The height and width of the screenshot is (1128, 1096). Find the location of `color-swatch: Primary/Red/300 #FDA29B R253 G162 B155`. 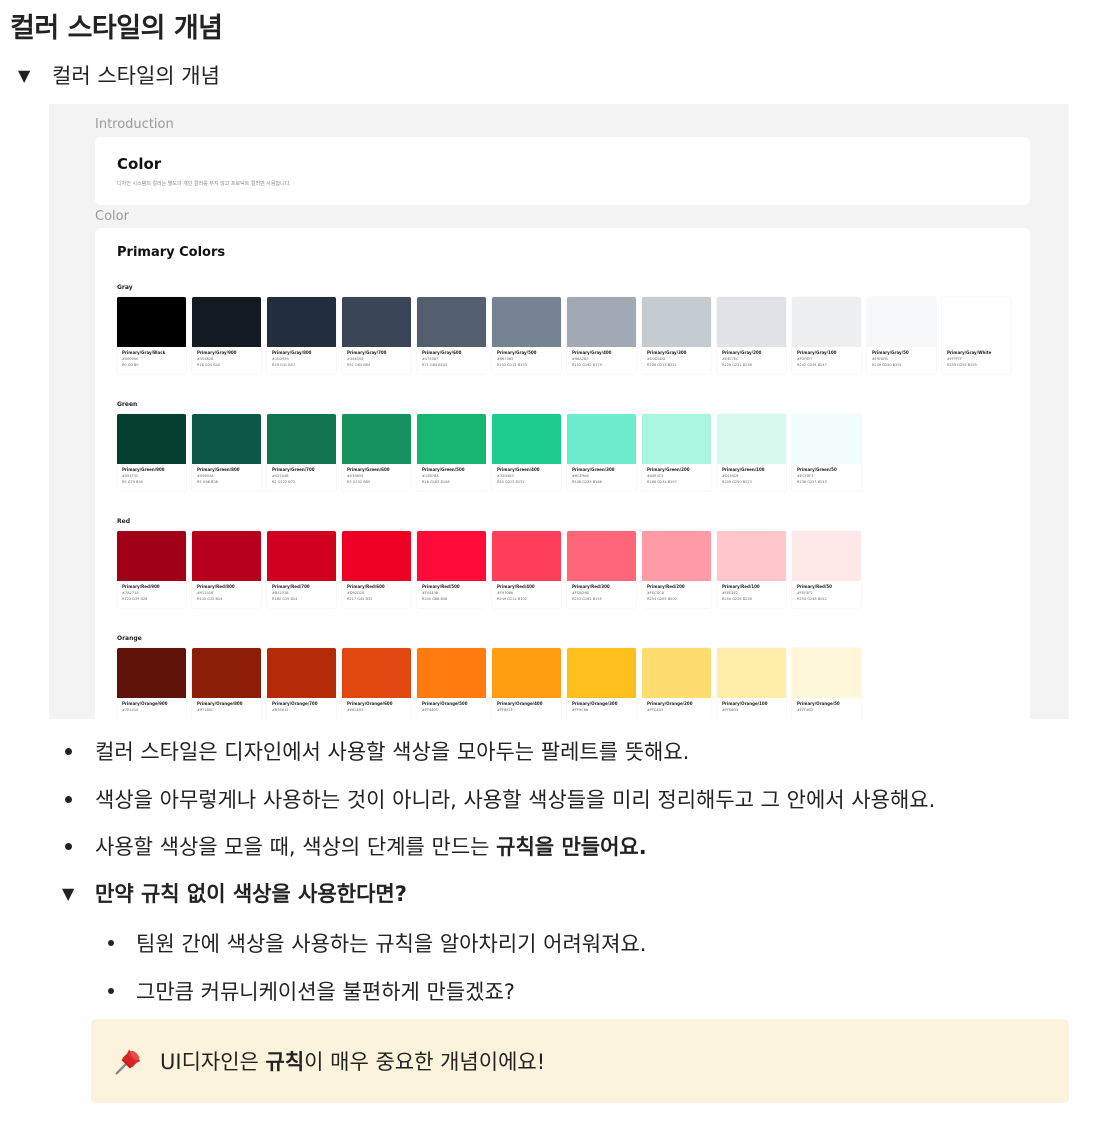

color-swatch: Primary/Red/300 #FDA29B R253 G162 B155 is located at coordinates (601, 569).